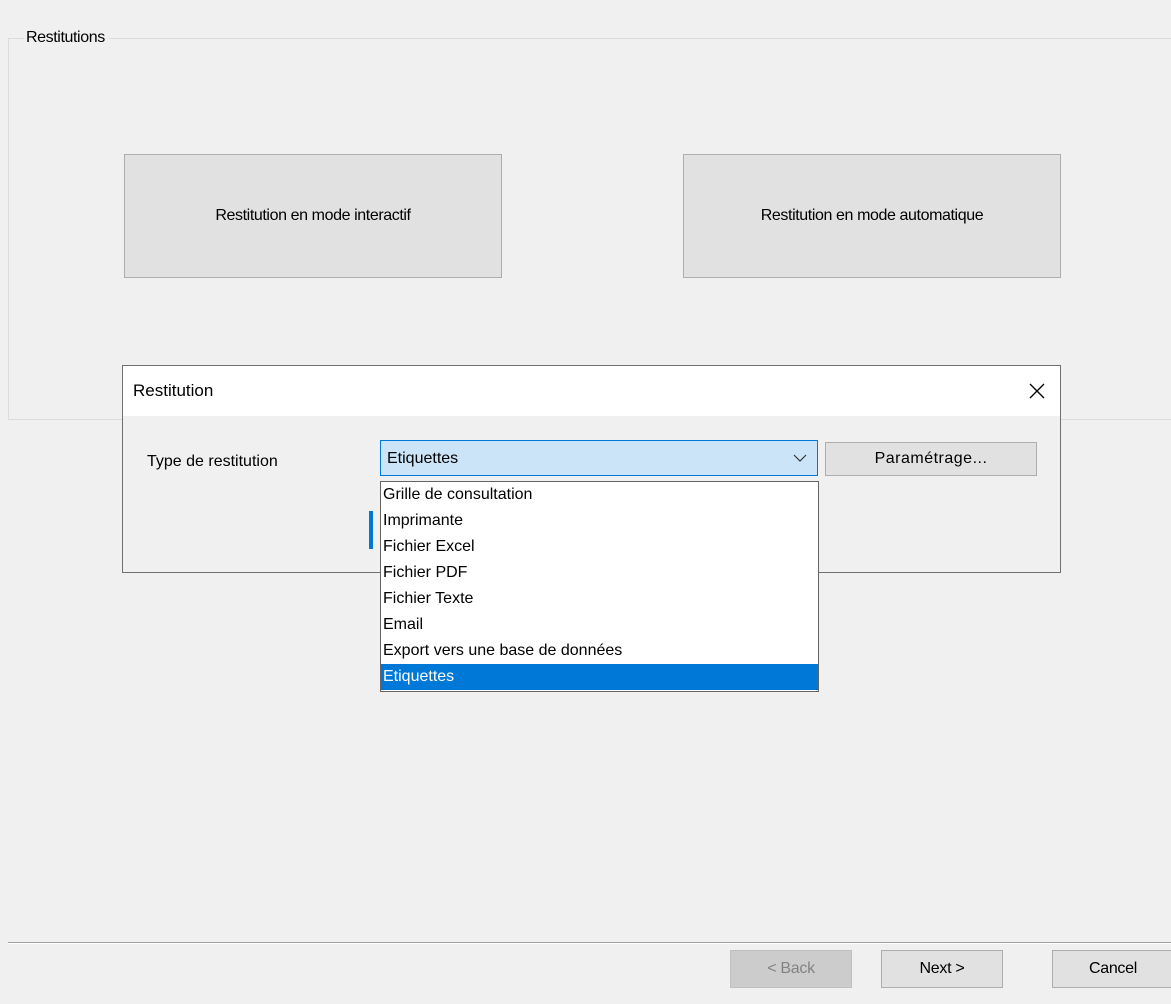 The width and height of the screenshot is (1171, 1004). What do you see at coordinates (591, 391) in the screenshot?
I see `dialog-titlebar: Restitution` at bounding box center [591, 391].